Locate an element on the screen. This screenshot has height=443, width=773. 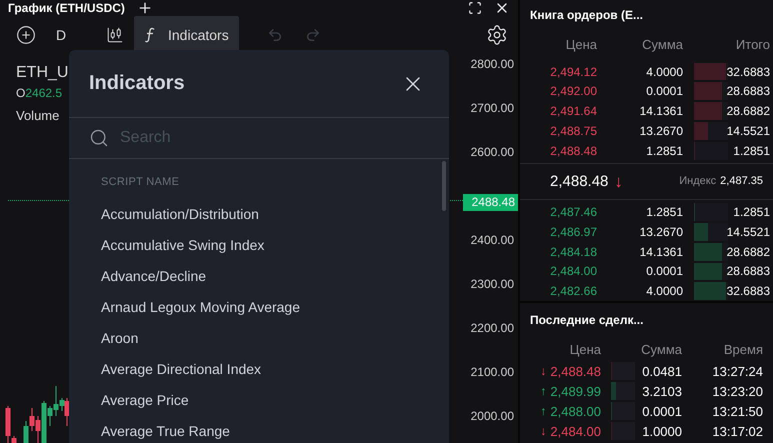
undo-icon is located at coordinates (274, 35).